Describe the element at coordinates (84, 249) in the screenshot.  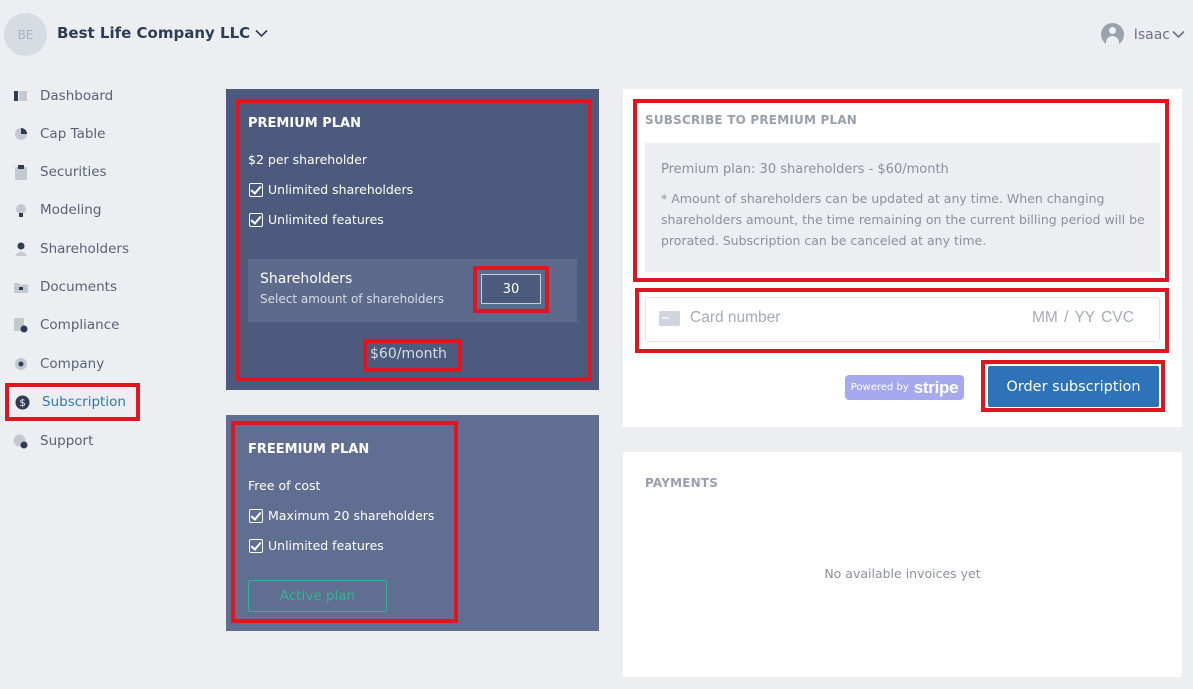
I see `sidebar-item-label: Shareholders` at that location.